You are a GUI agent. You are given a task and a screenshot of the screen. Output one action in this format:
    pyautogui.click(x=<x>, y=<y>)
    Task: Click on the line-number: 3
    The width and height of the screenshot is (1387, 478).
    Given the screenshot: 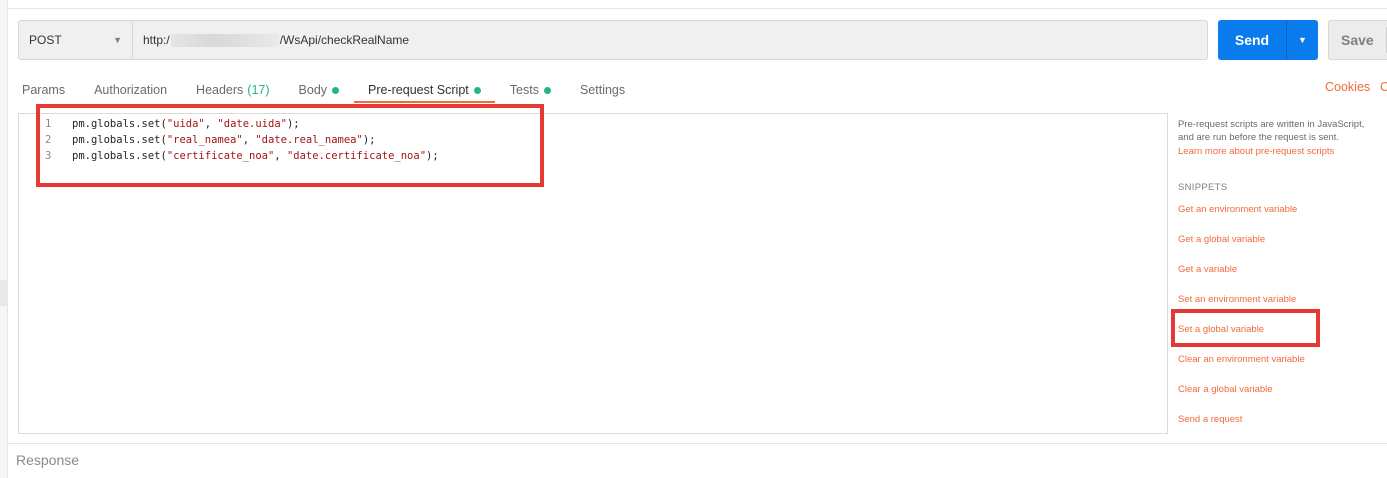 What is the action you would take?
    pyautogui.click(x=48, y=156)
    